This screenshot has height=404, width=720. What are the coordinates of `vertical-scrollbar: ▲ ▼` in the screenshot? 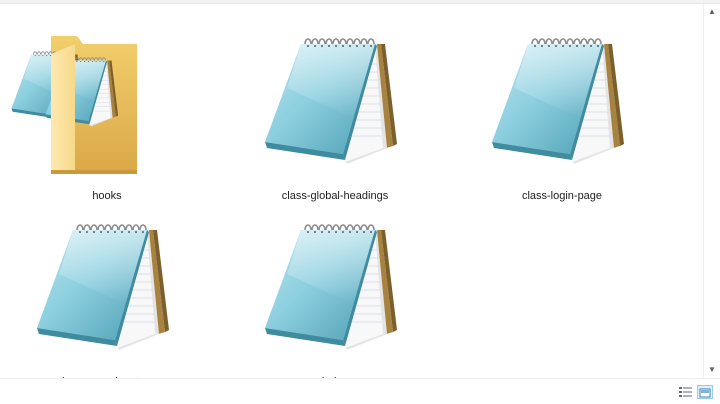 It's located at (711, 191).